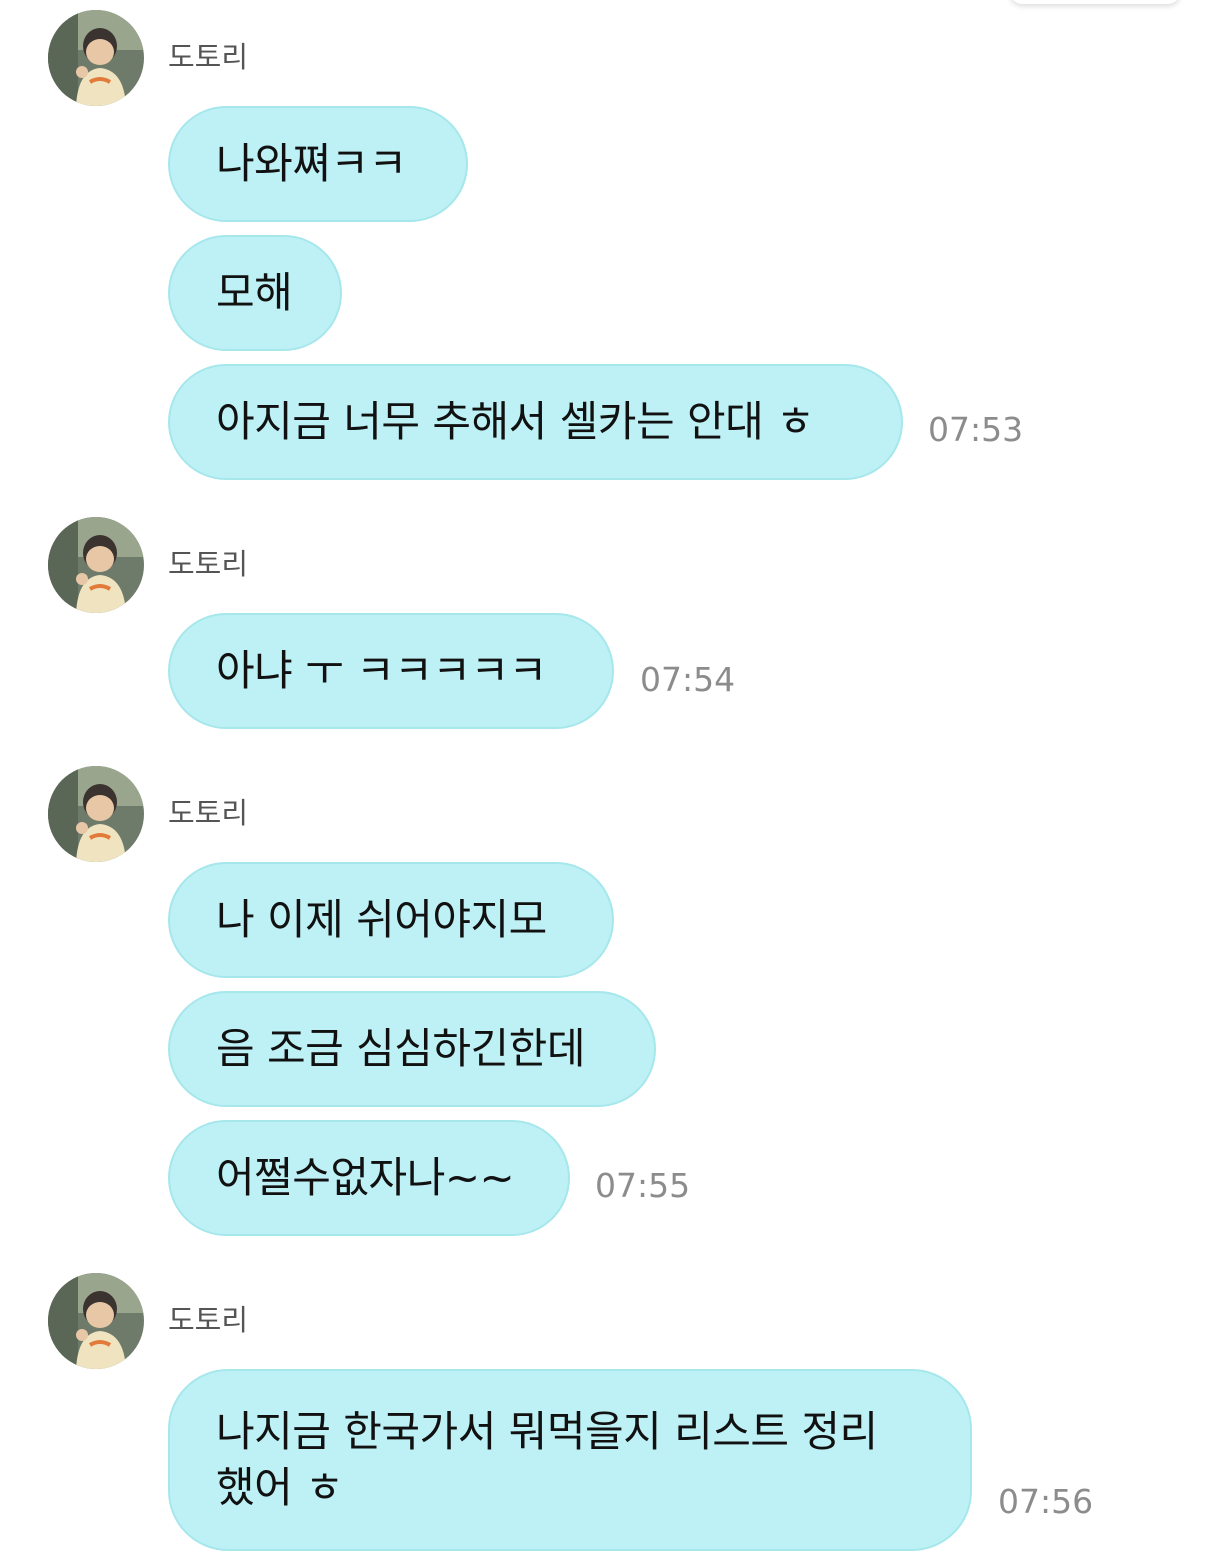 This screenshot has width=1206, height=1561. I want to click on timestamp: 07:54, so click(688, 679).